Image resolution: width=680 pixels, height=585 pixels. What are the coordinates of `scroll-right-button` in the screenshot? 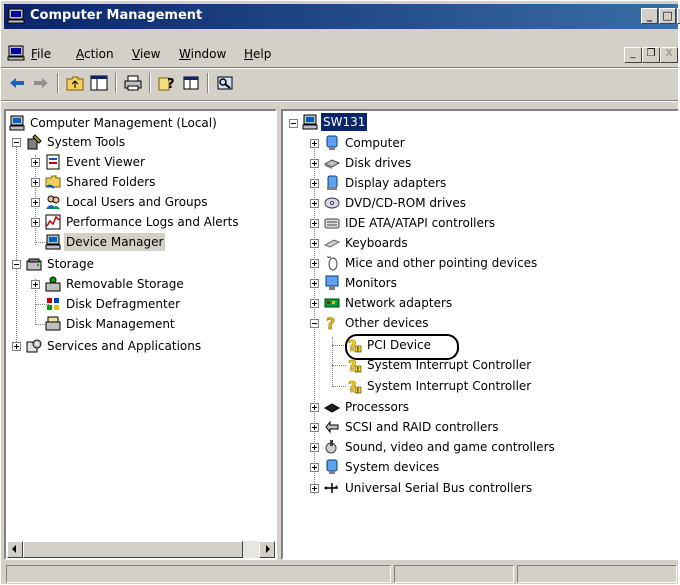 It's located at (267, 549).